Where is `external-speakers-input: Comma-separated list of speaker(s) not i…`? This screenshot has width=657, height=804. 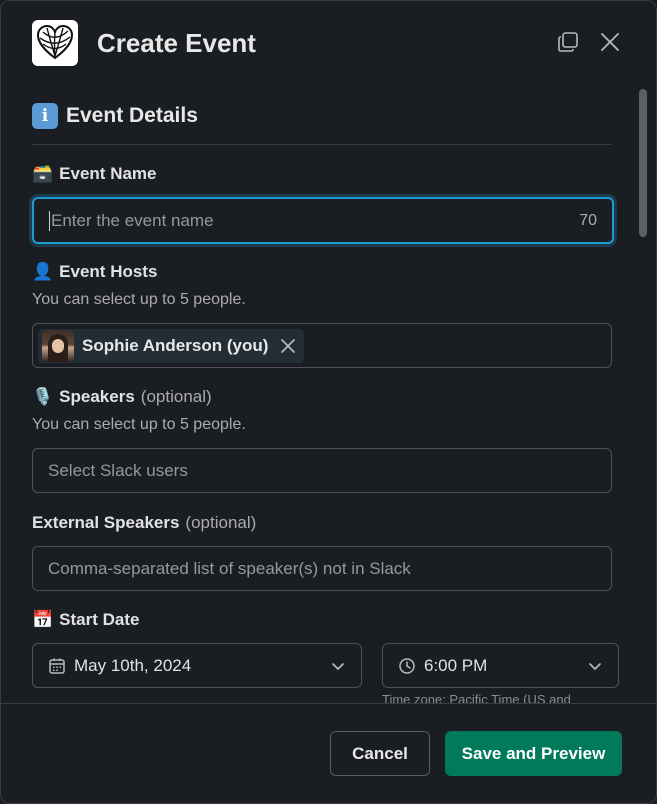
external-speakers-input: Comma-separated list of speaker(s) not i… is located at coordinates (322, 568).